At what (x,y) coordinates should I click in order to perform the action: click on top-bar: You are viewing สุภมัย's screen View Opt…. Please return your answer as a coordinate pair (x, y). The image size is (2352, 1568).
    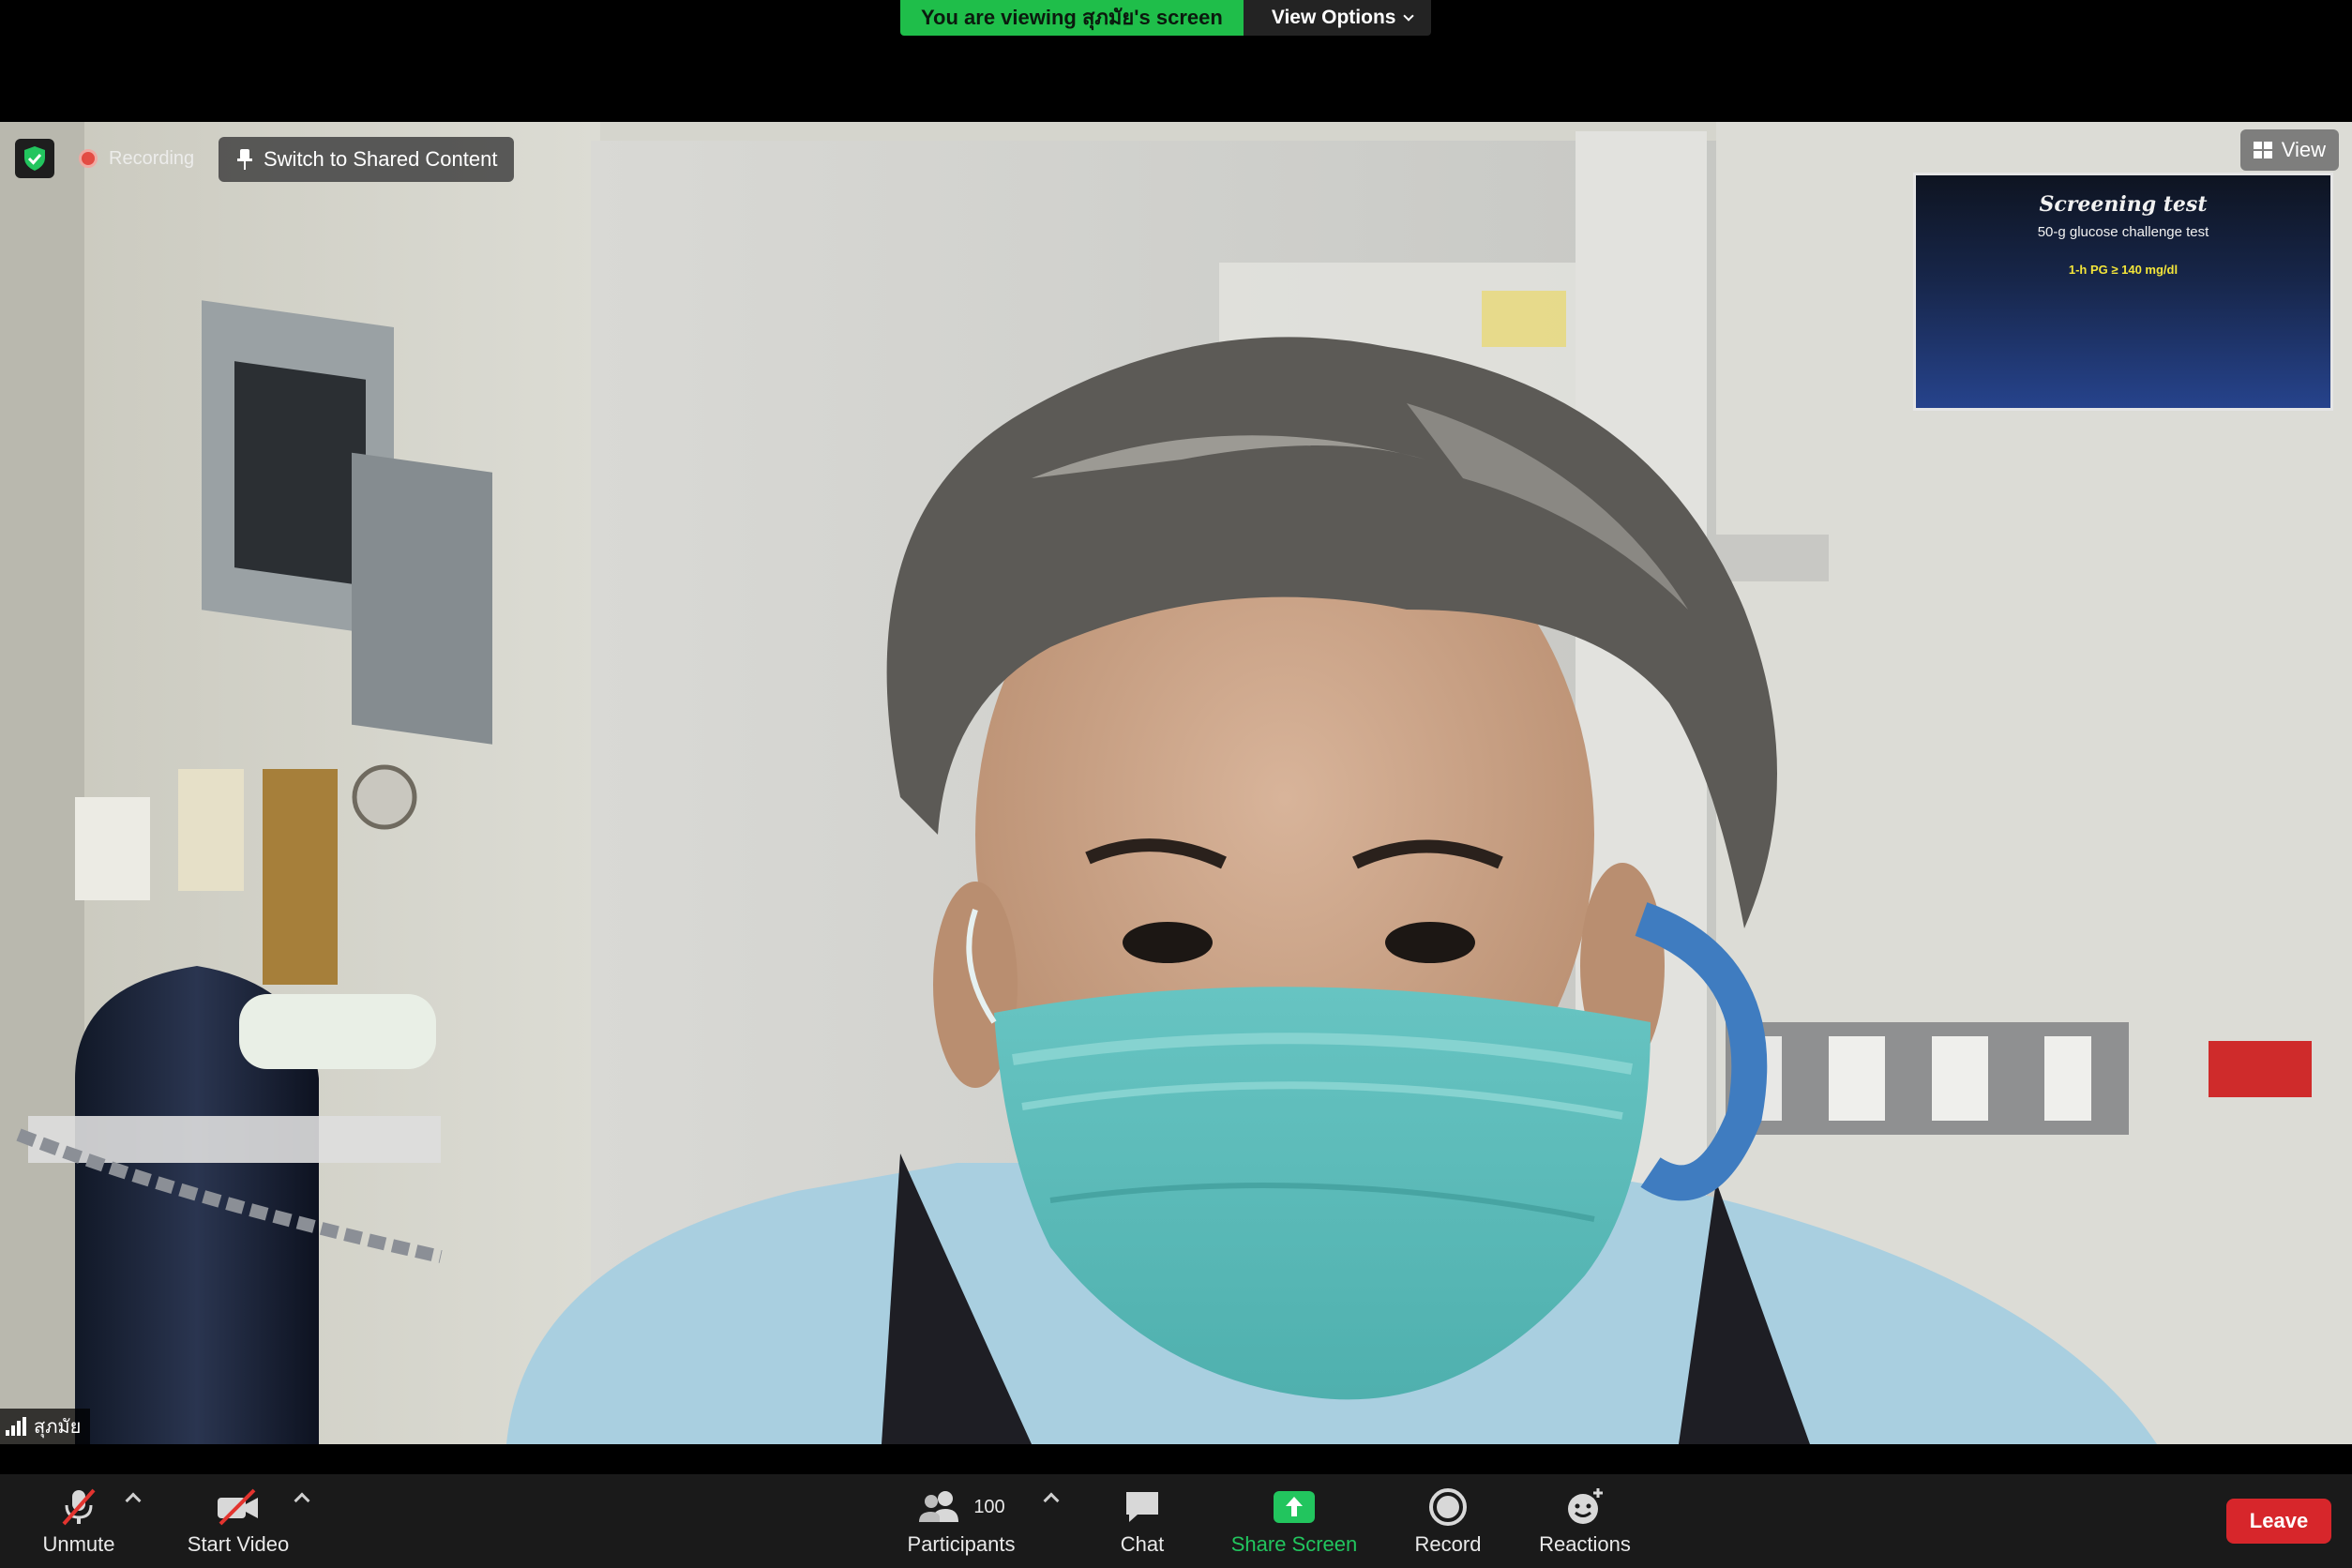
    Looking at the image, I should click on (1176, 61).